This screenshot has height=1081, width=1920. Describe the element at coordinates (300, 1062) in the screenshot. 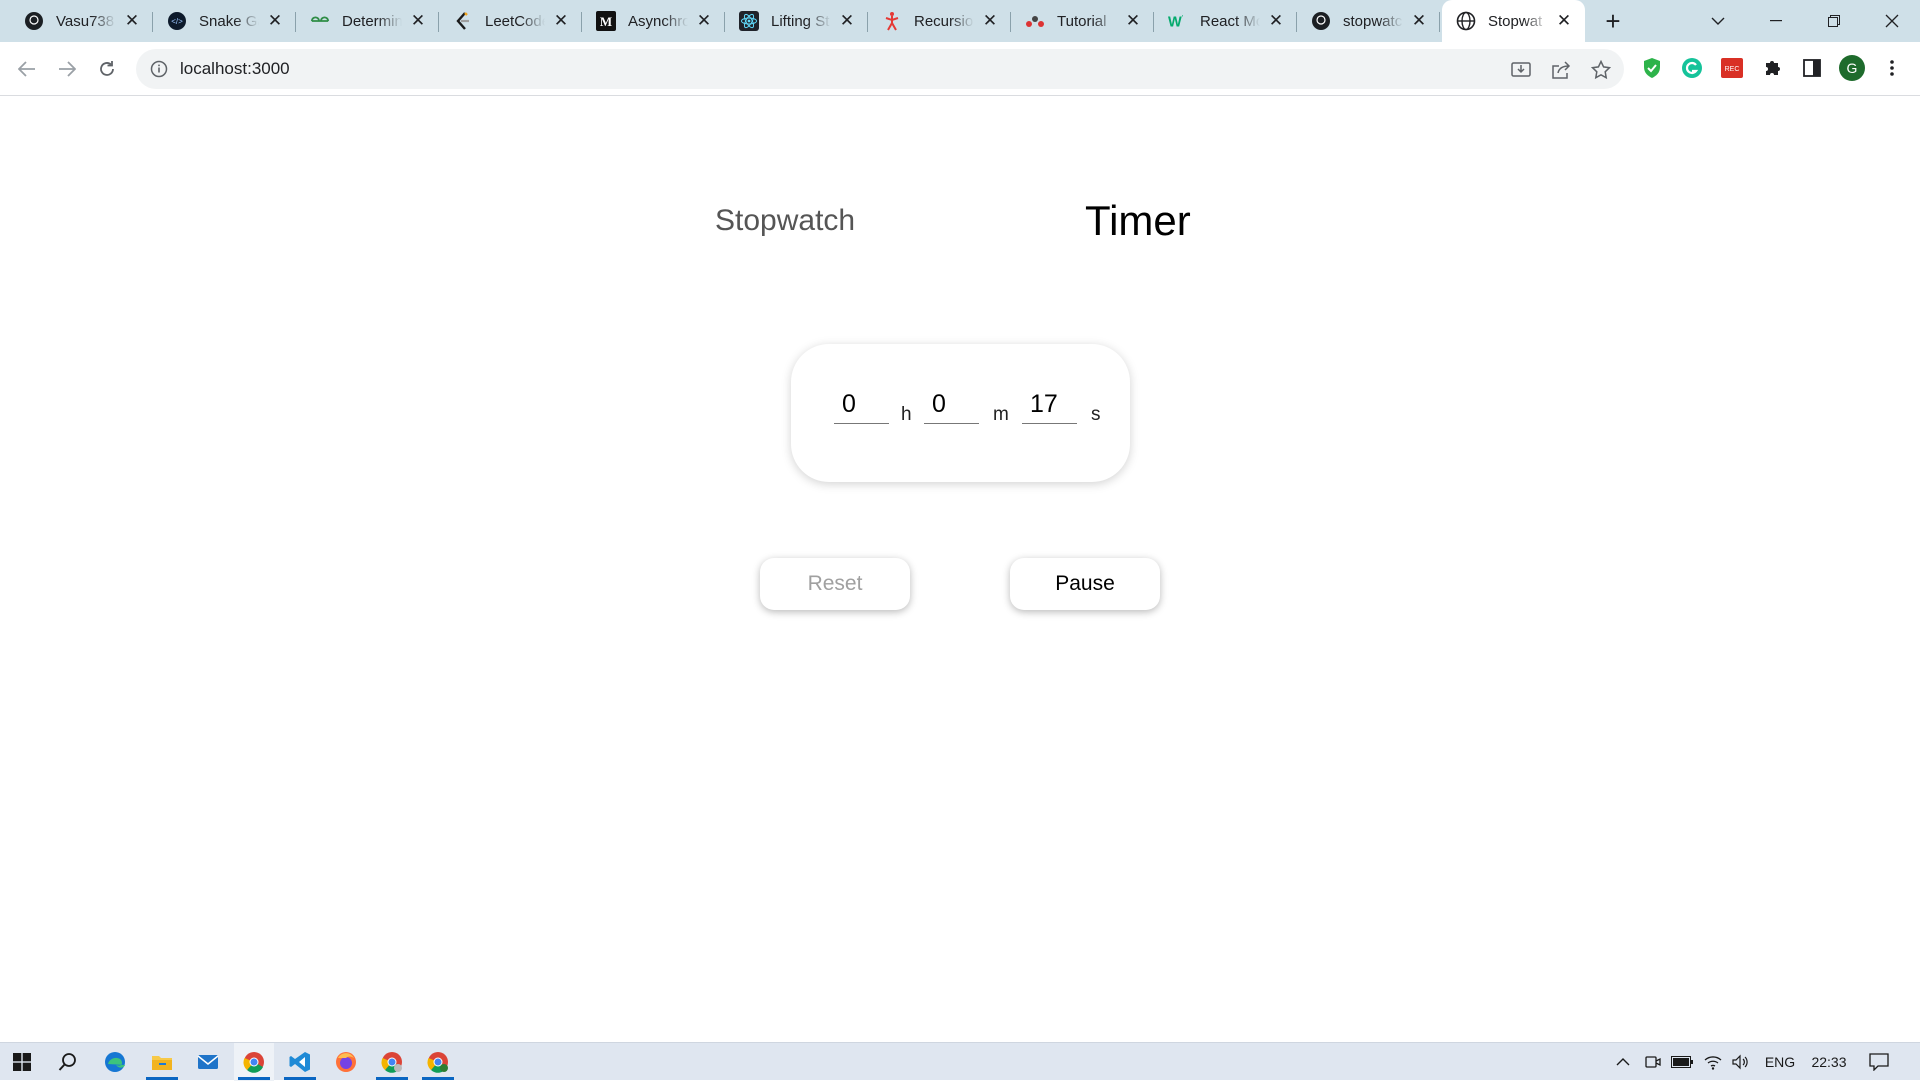

I see `vscode-icon` at that location.